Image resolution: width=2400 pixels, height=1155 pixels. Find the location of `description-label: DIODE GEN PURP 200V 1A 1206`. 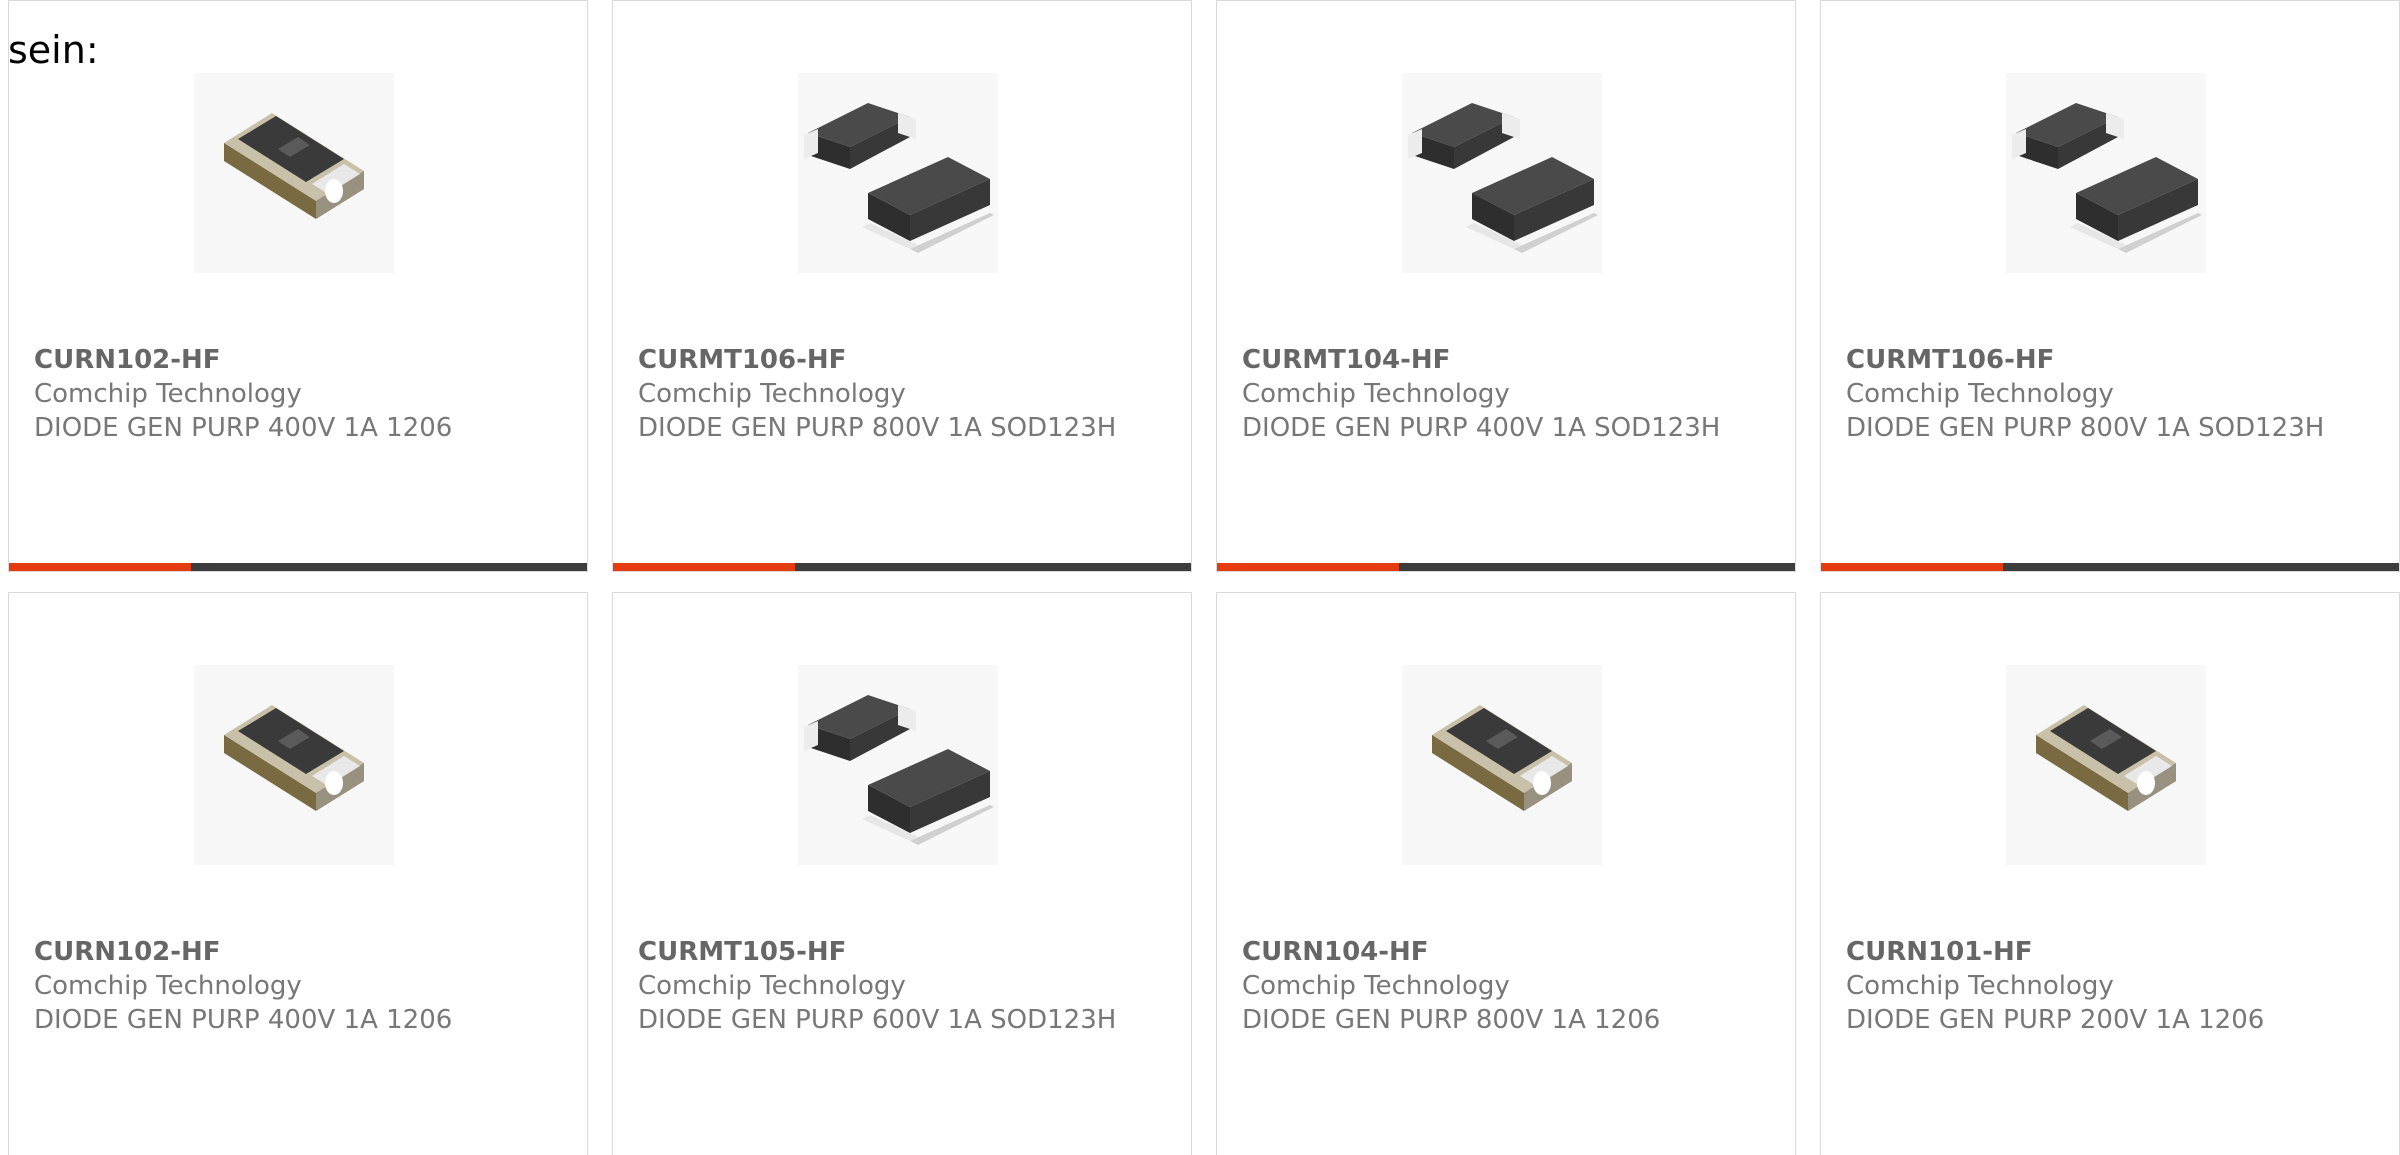

description-label: DIODE GEN PURP 200V 1A 1206 is located at coordinates (2055, 1020).